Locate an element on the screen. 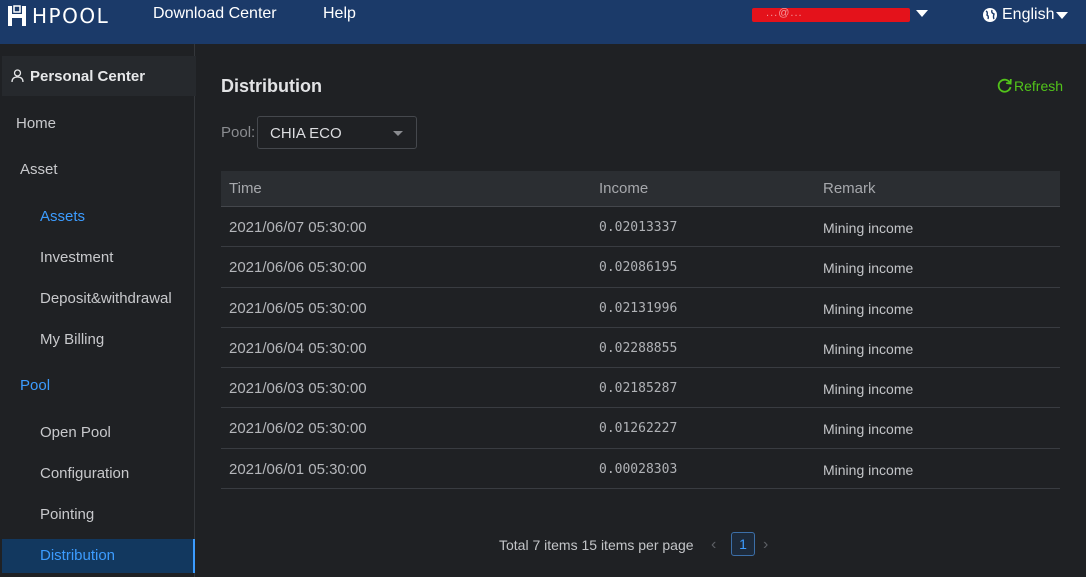  time-cell: 2021/06/03 05:30:00 is located at coordinates (298, 389).